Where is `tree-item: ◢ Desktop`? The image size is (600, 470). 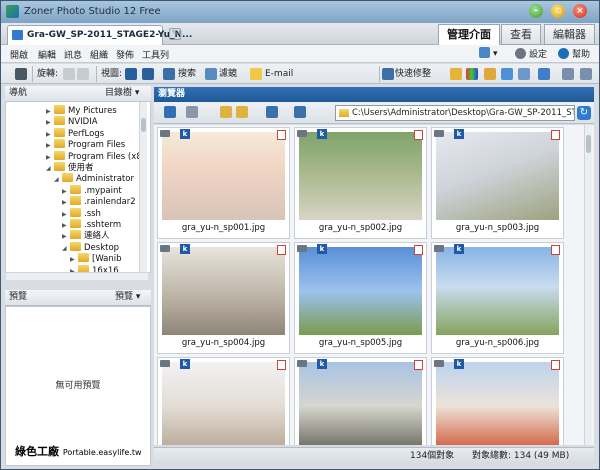 tree-item: ◢ Desktop is located at coordinates (90, 247).